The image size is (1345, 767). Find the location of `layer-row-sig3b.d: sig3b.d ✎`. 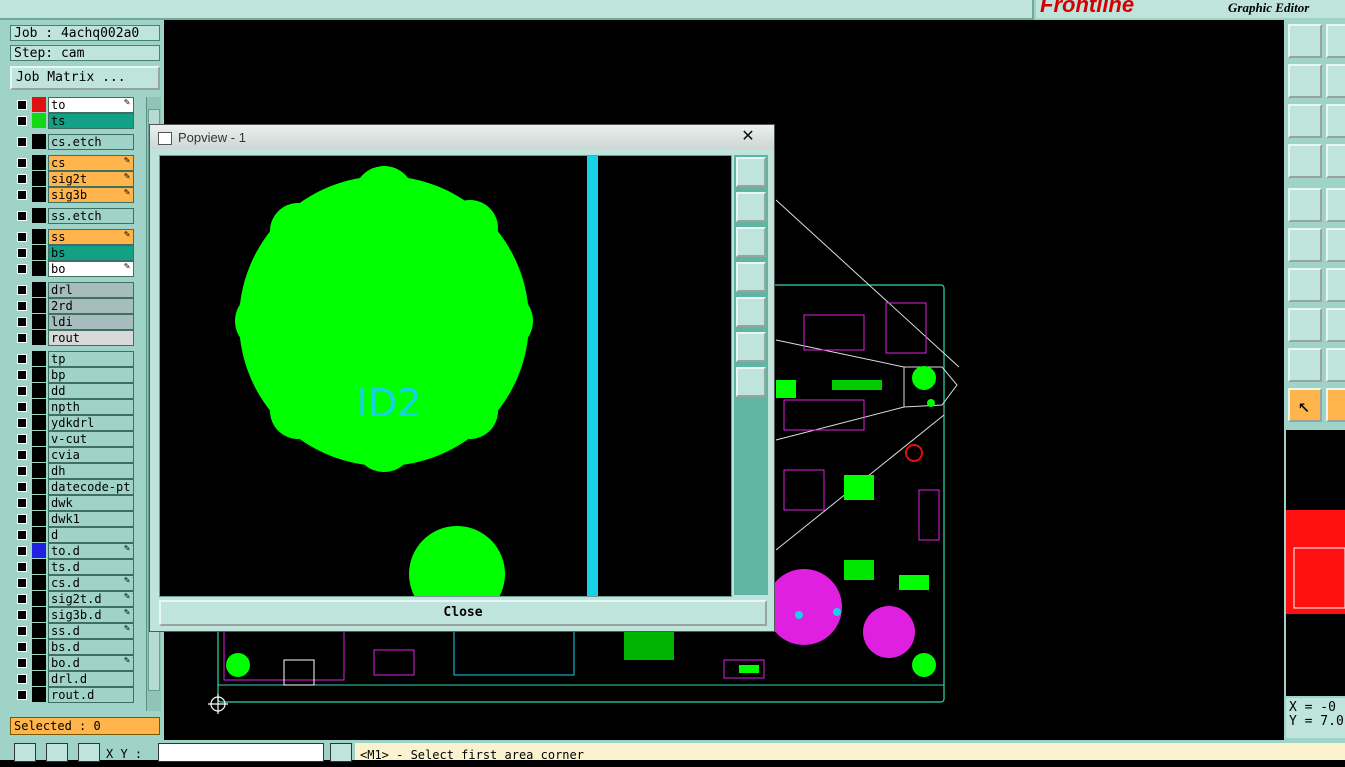

layer-row-sig3b.d: sig3b.d ✎ is located at coordinates (79, 615).